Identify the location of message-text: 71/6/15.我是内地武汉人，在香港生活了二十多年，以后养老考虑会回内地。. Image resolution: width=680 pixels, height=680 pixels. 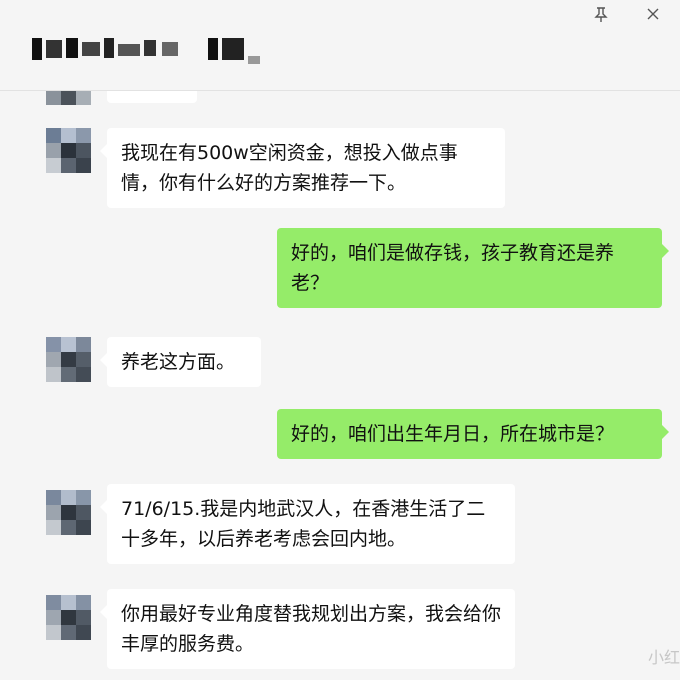
(303, 524).